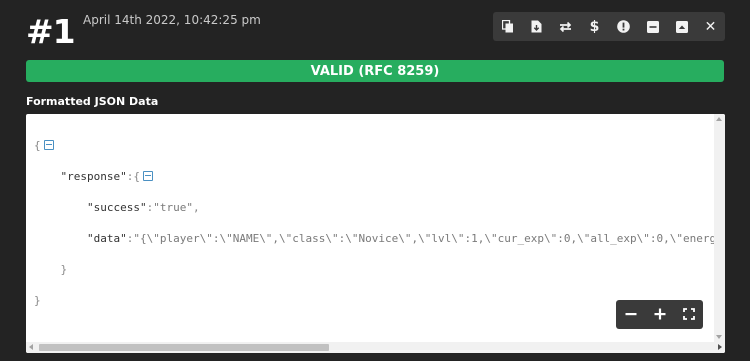 The image size is (750, 361). I want to click on fullscreen-icon, so click(688, 314).